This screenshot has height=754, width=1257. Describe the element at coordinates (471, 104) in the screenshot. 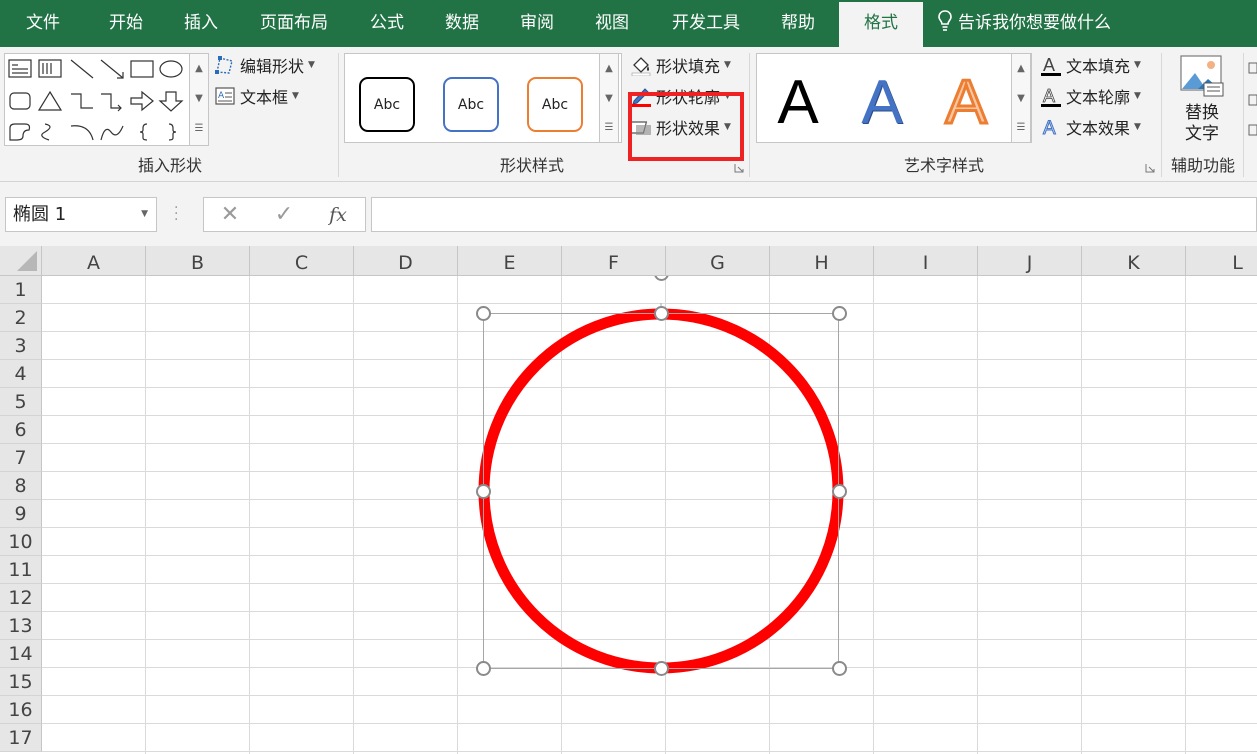

I see `shape-style-preset-2: Abc` at that location.